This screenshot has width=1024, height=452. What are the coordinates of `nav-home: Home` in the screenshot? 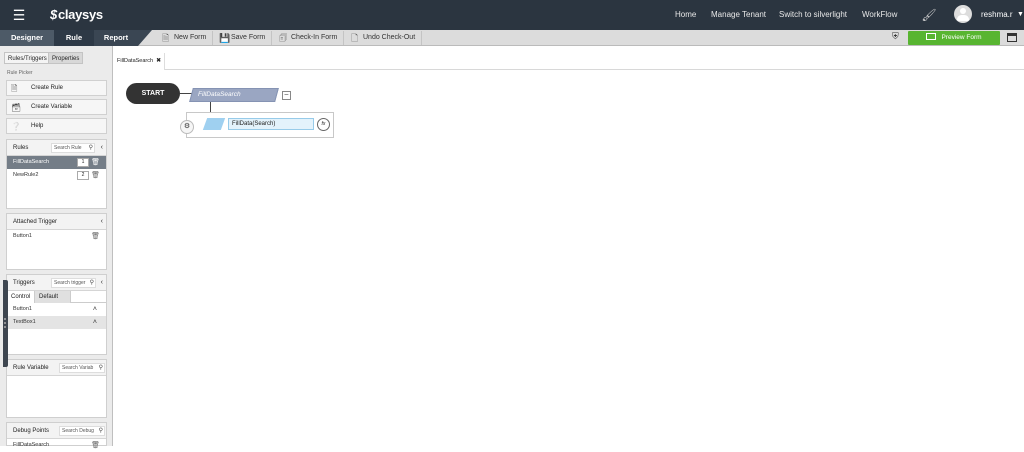 It's located at (685, 15).